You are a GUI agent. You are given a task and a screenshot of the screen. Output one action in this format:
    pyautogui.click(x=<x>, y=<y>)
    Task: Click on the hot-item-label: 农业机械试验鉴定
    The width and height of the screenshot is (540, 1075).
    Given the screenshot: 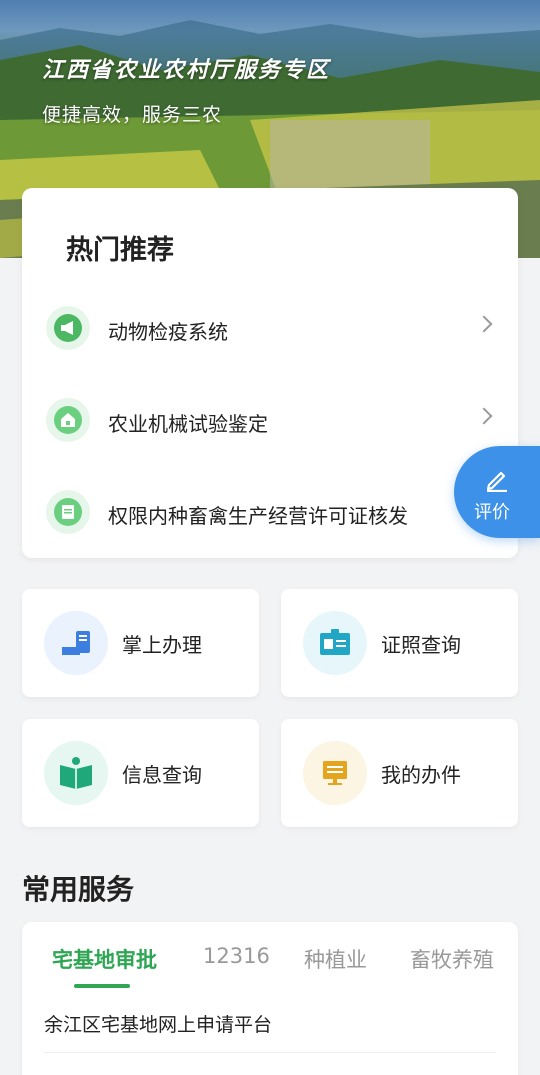 What is the action you would take?
    pyautogui.click(x=188, y=424)
    